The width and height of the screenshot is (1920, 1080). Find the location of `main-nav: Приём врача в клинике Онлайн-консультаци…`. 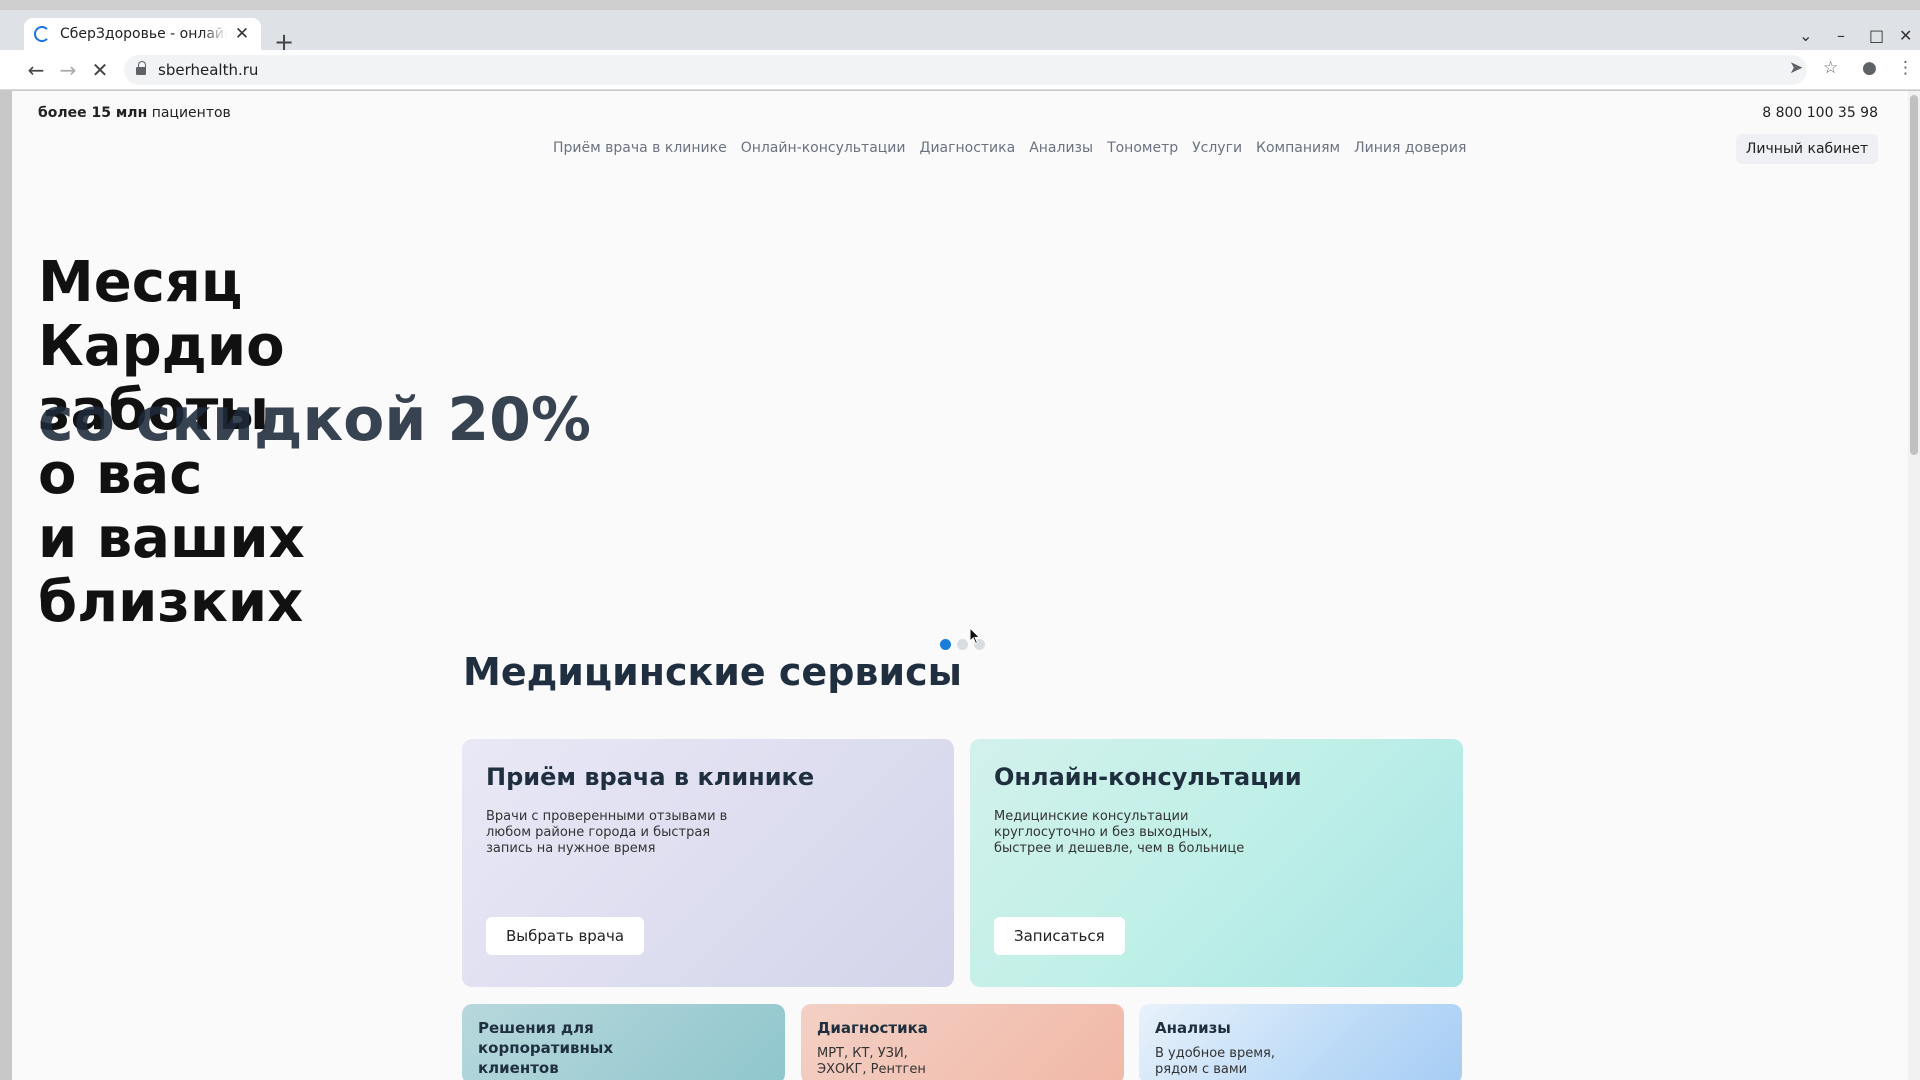

main-nav: Приём врача в клинике Онлайн-консультаци… is located at coordinates (1009, 148).